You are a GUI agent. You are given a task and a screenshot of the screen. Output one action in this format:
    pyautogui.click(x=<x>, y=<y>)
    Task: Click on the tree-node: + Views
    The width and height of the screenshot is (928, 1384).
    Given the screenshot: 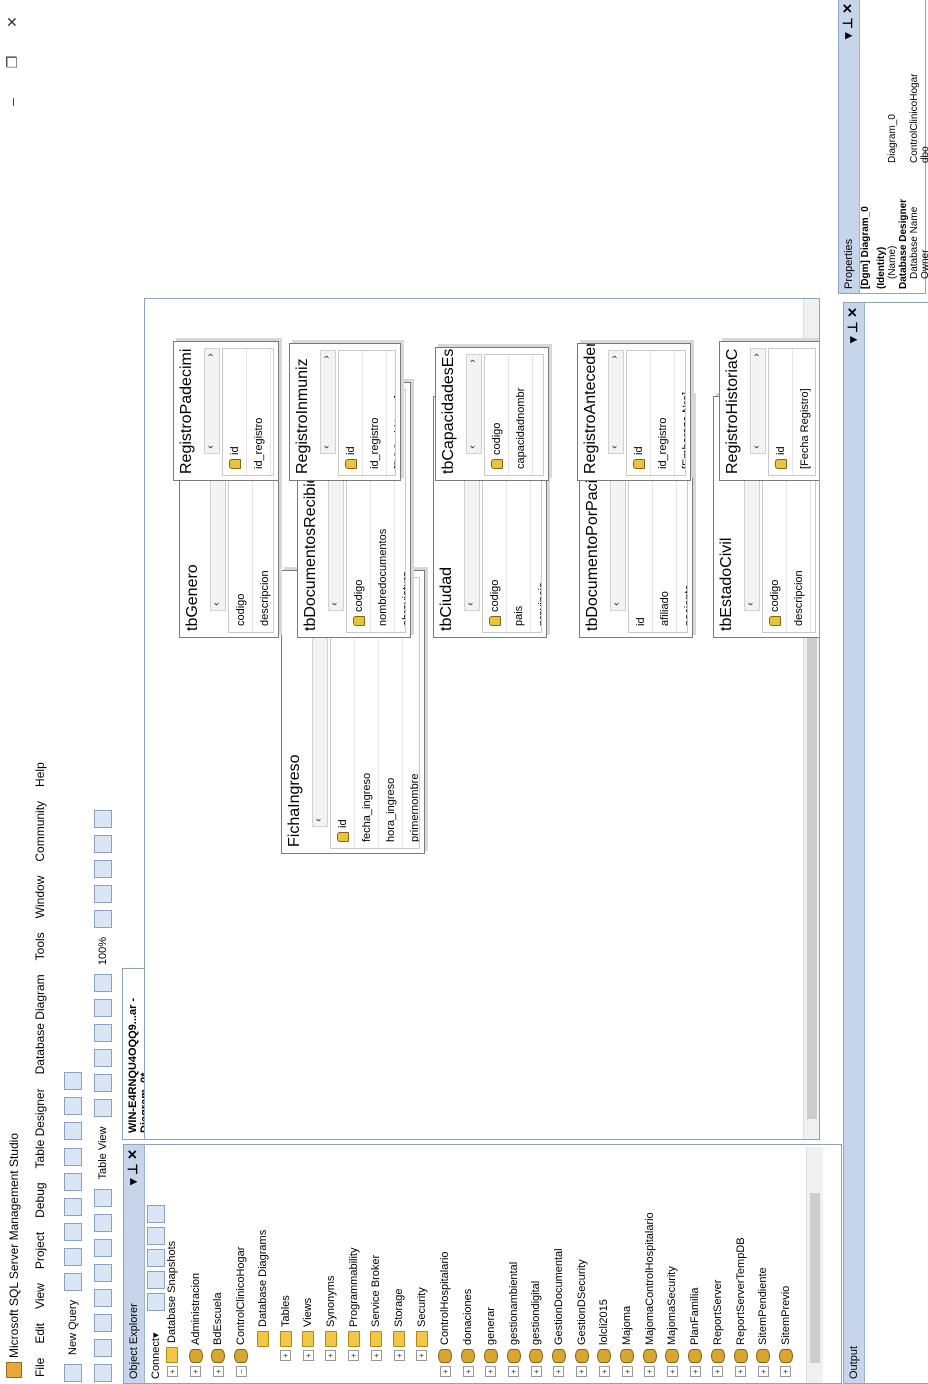 What is the action you would take?
    pyautogui.click(x=313, y=1329)
    